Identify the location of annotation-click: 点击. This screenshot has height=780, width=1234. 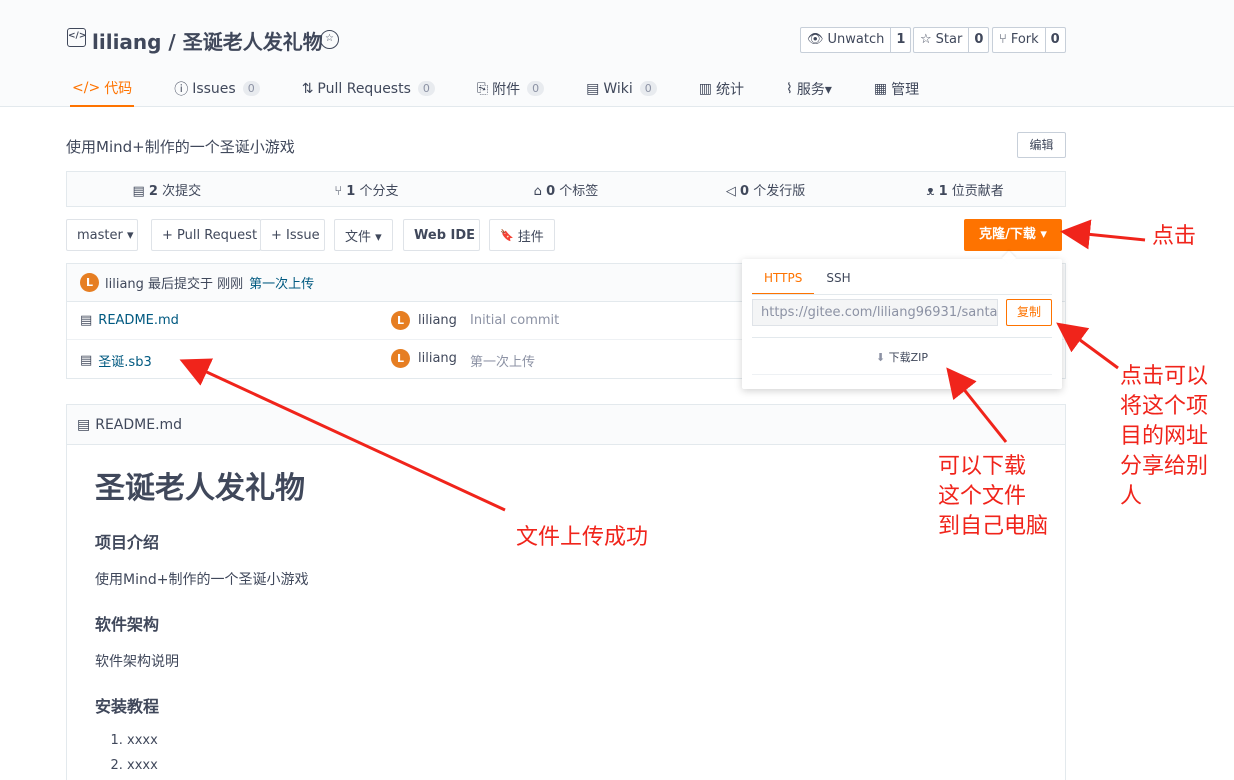
(1174, 236).